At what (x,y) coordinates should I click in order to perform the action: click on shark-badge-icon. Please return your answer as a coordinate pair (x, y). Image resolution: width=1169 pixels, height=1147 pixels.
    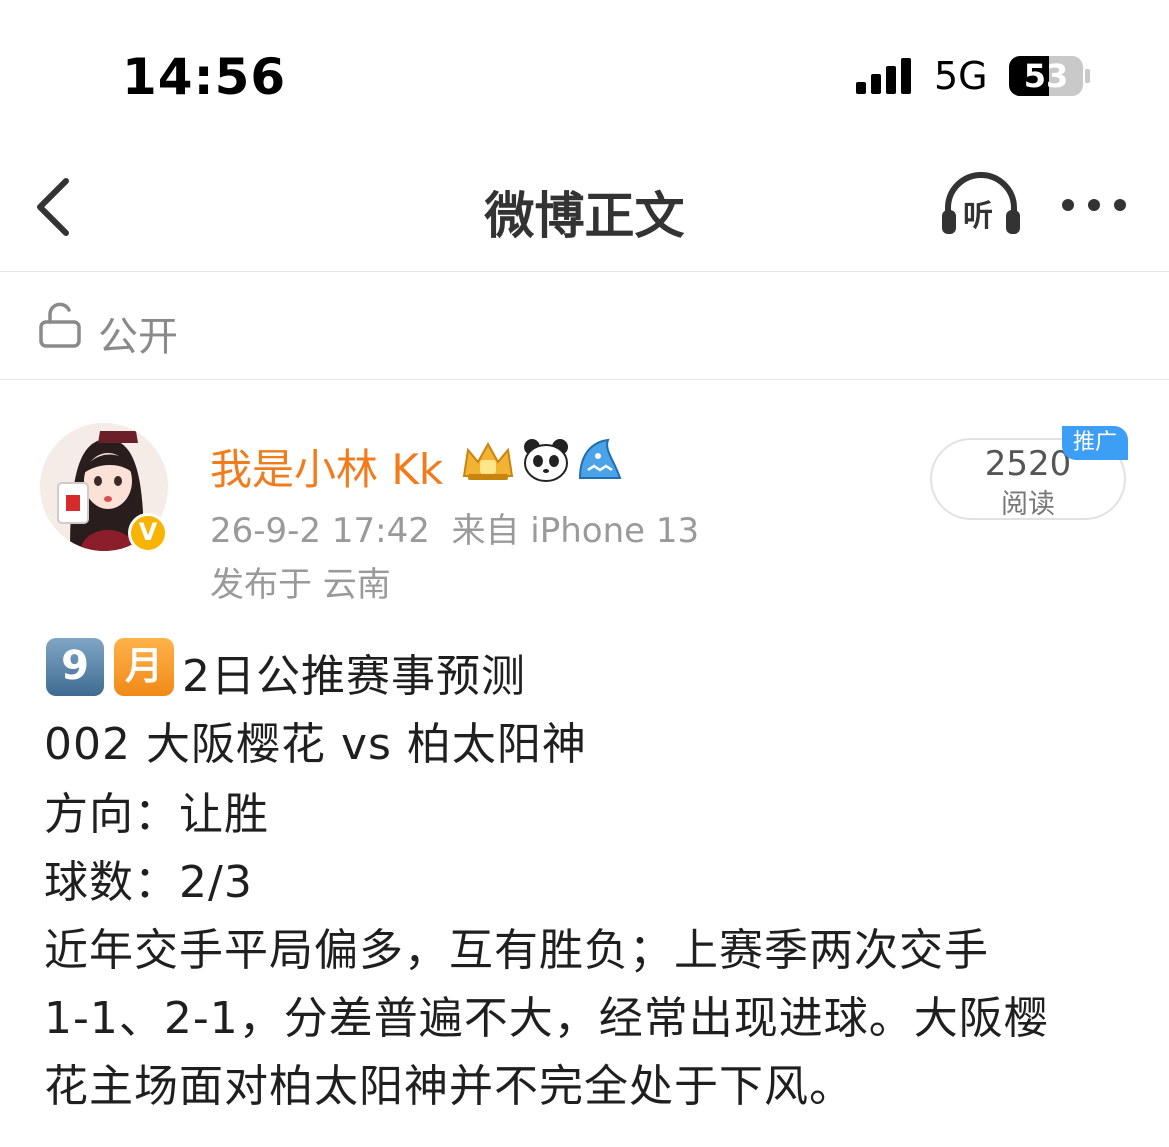
    Looking at the image, I should click on (600, 458).